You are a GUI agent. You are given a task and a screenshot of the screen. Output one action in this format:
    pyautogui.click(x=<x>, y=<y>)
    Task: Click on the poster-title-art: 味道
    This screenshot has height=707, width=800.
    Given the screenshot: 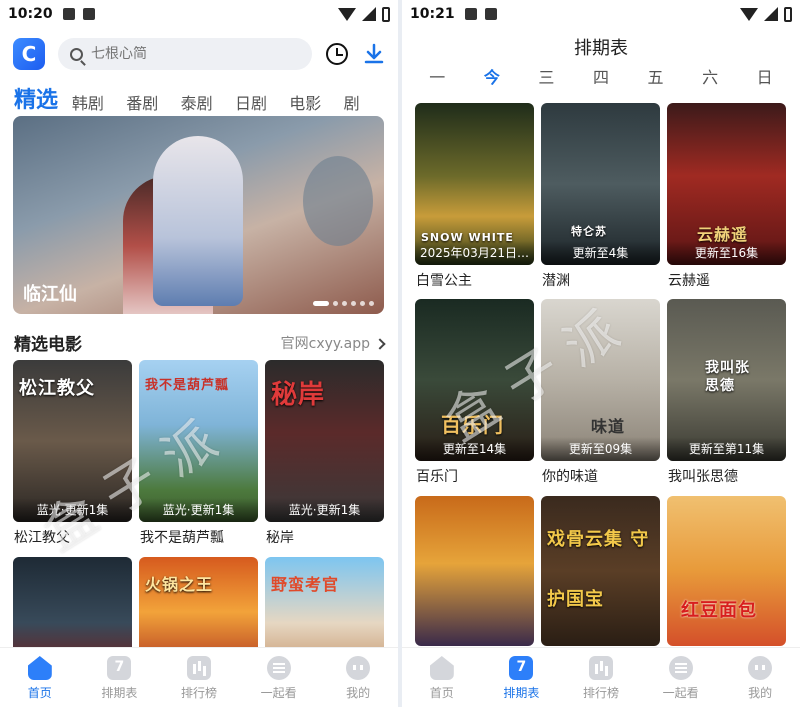 What is the action you would take?
    pyautogui.click(x=608, y=426)
    